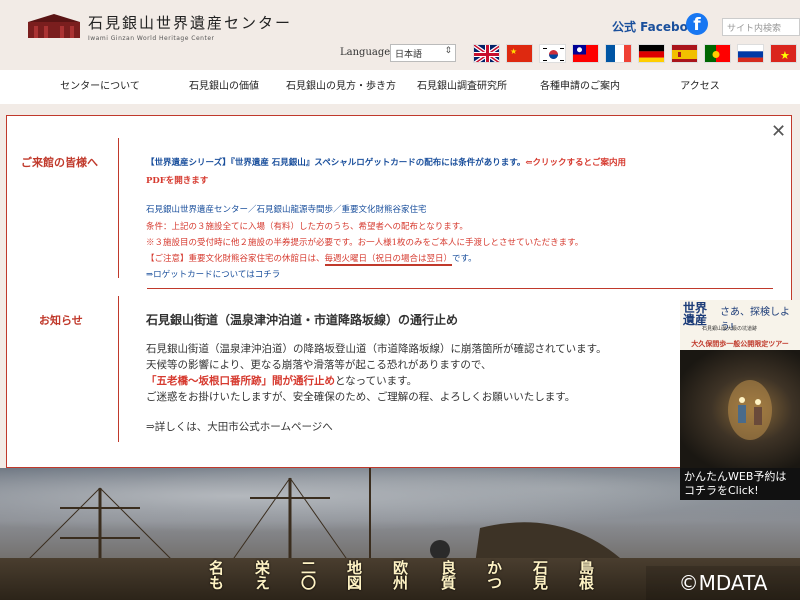  I want to click on vietnam-flag-icon: ★, so click(783, 53).